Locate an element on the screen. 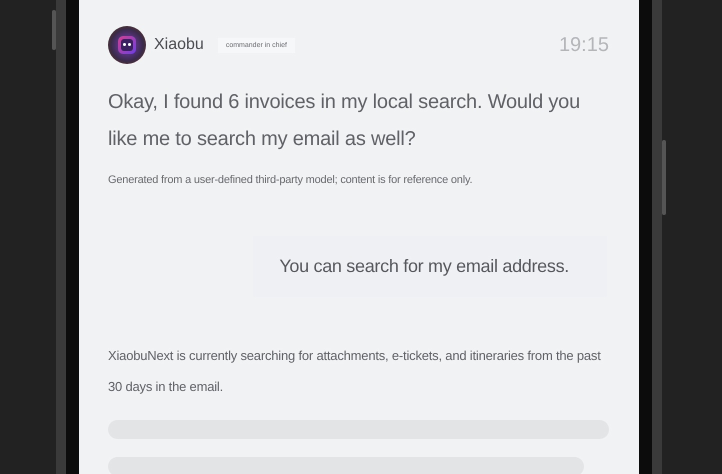  message-time: 19:15 is located at coordinates (583, 45).